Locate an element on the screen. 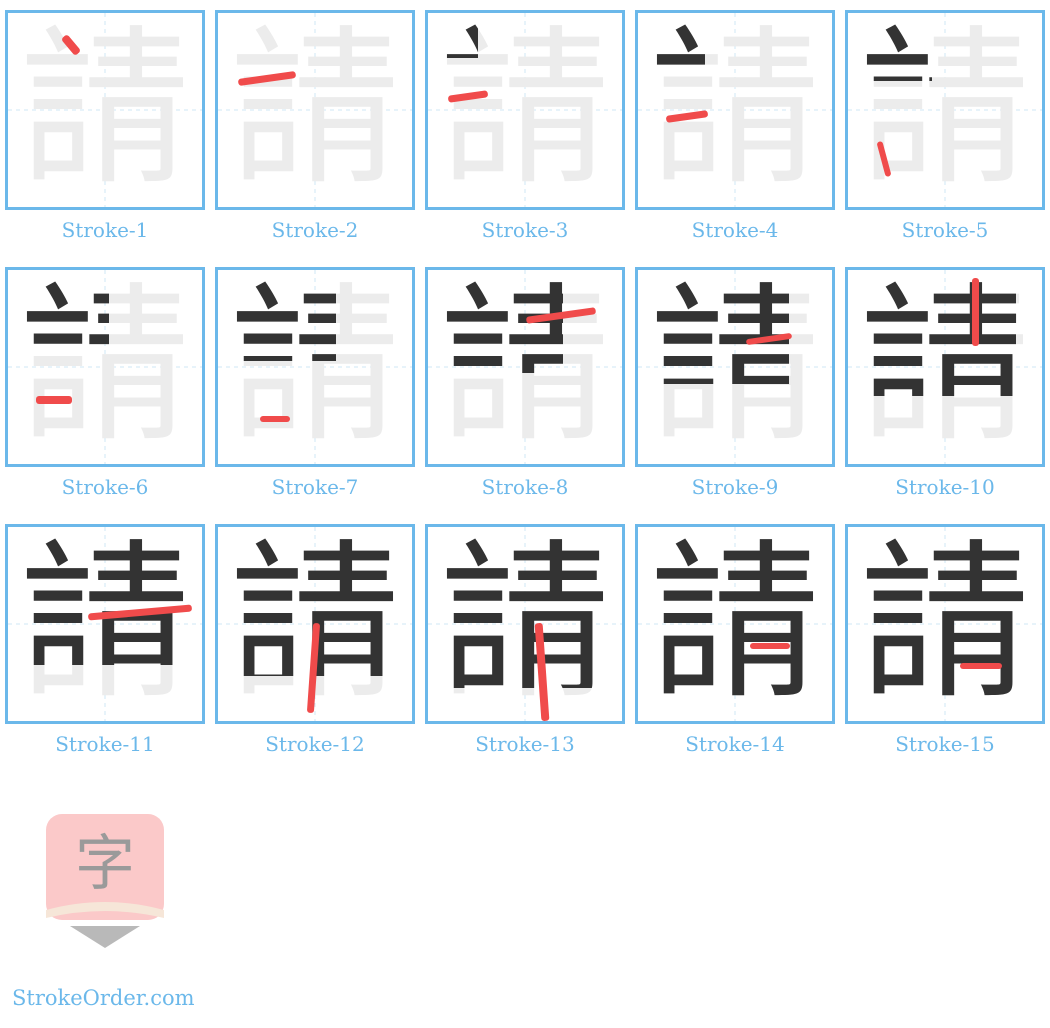 This screenshot has width=1050, height=1028. stroke-label: Stroke-4 is located at coordinates (735, 230).